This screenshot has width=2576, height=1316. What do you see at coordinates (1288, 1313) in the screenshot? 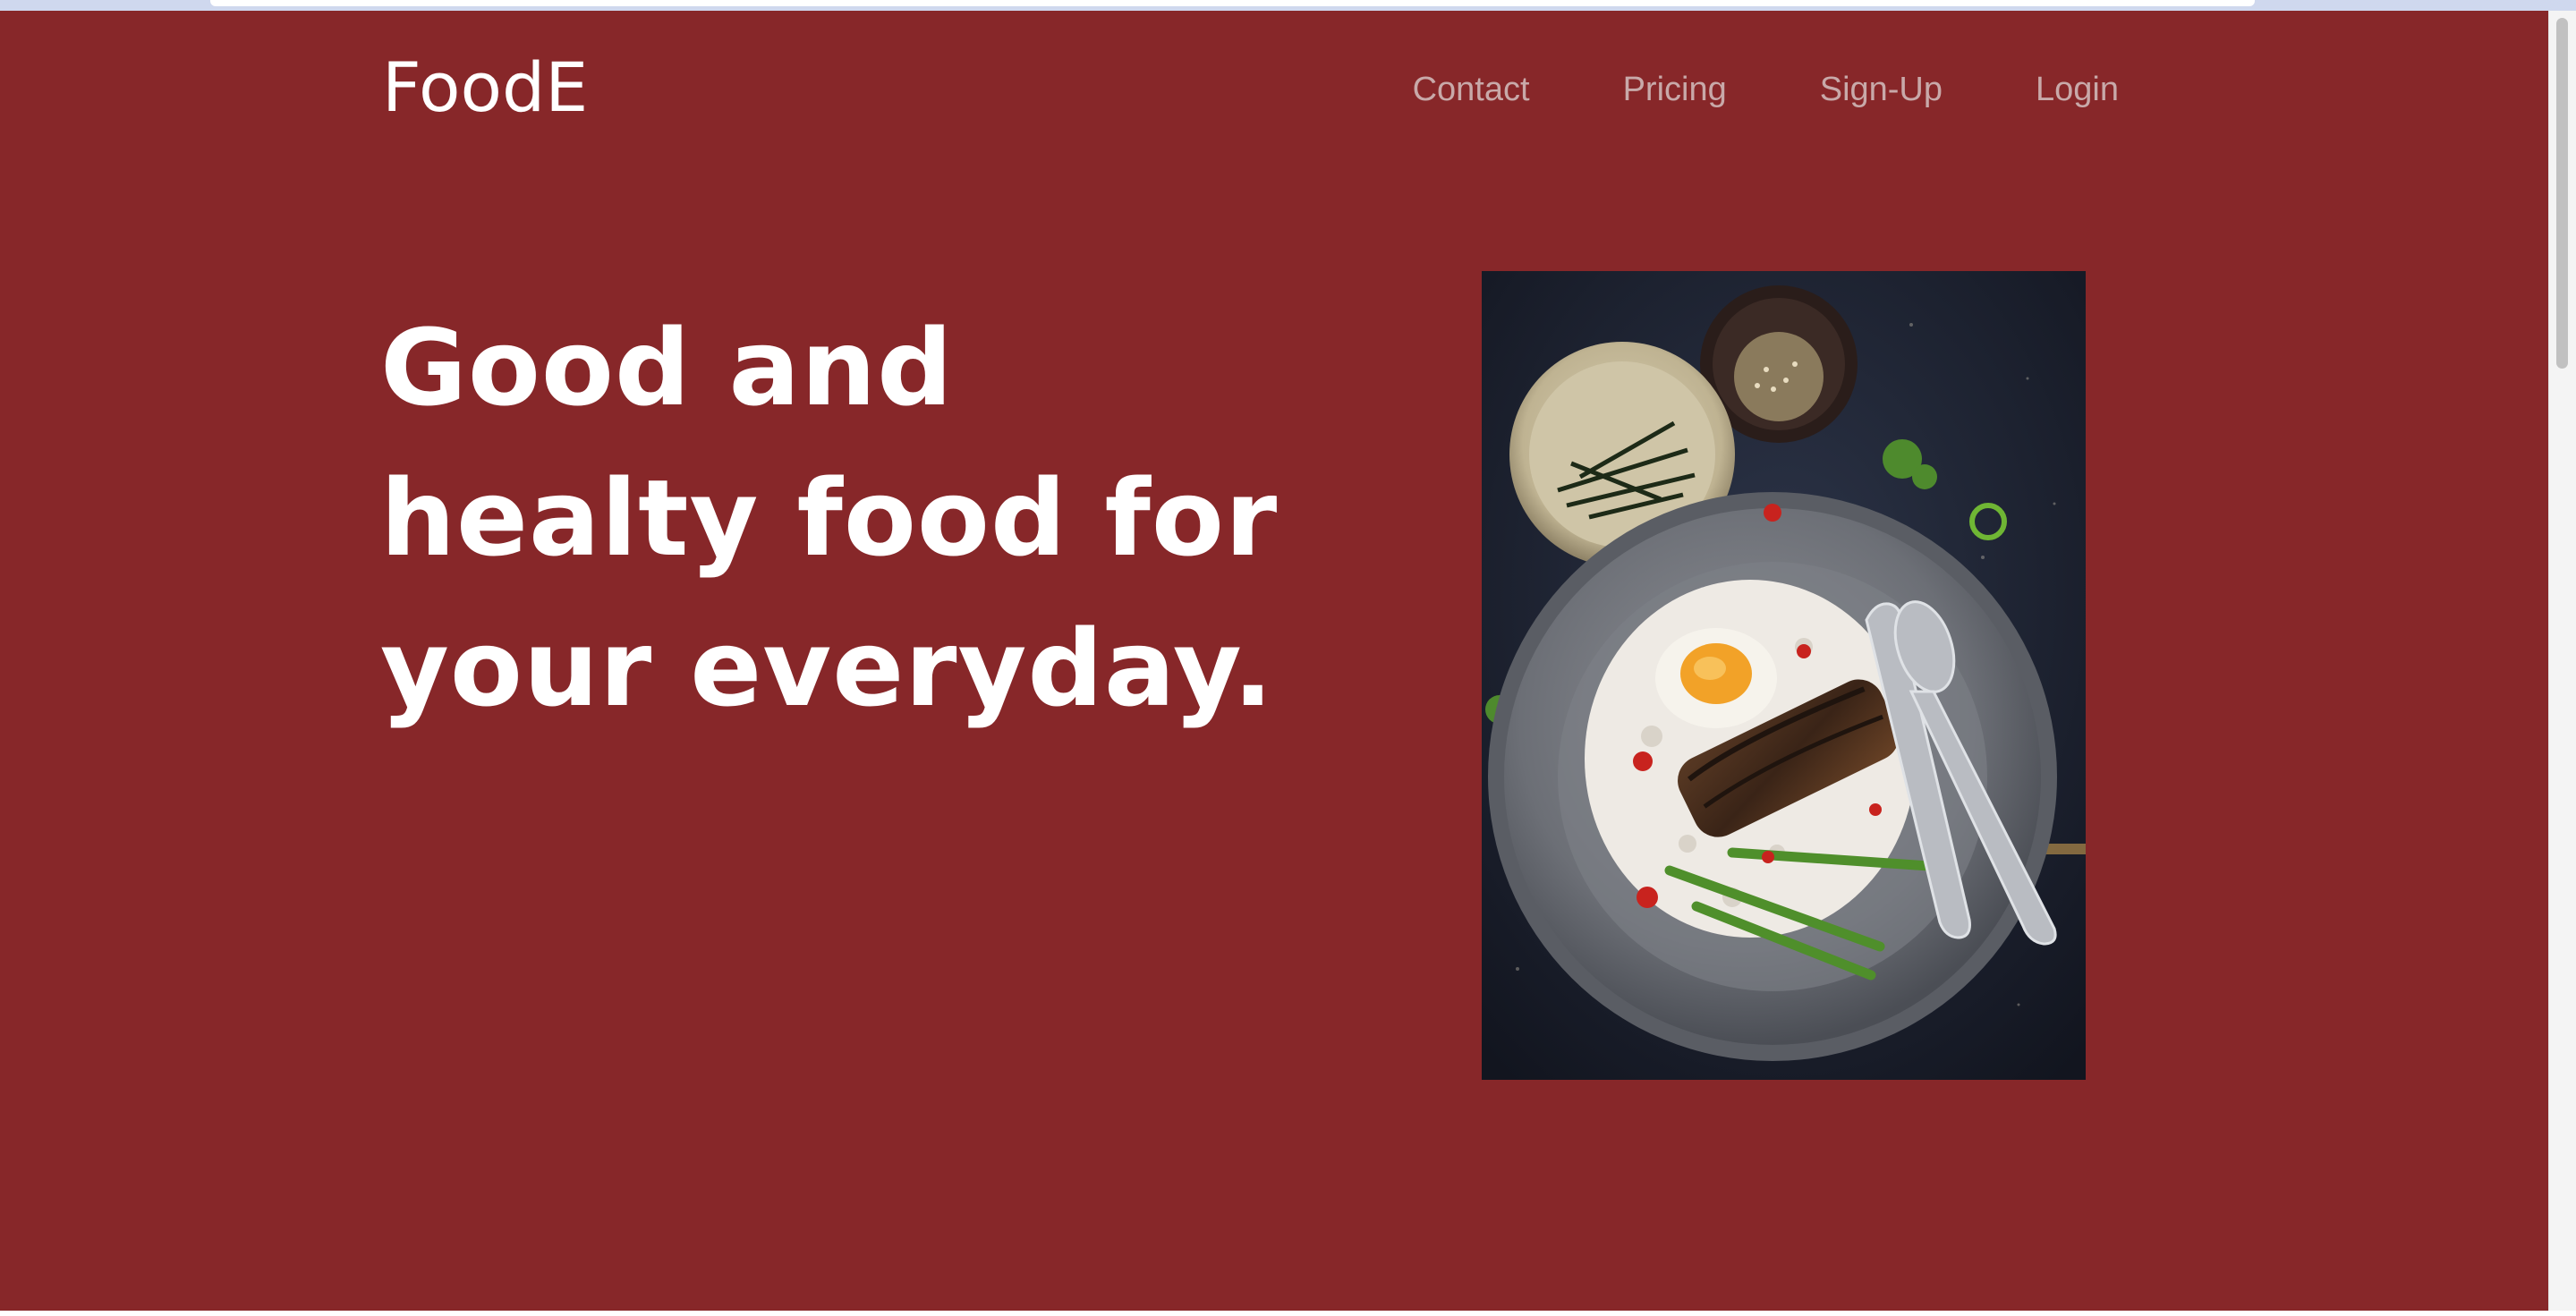
I see `page-bottom-edge` at bounding box center [1288, 1313].